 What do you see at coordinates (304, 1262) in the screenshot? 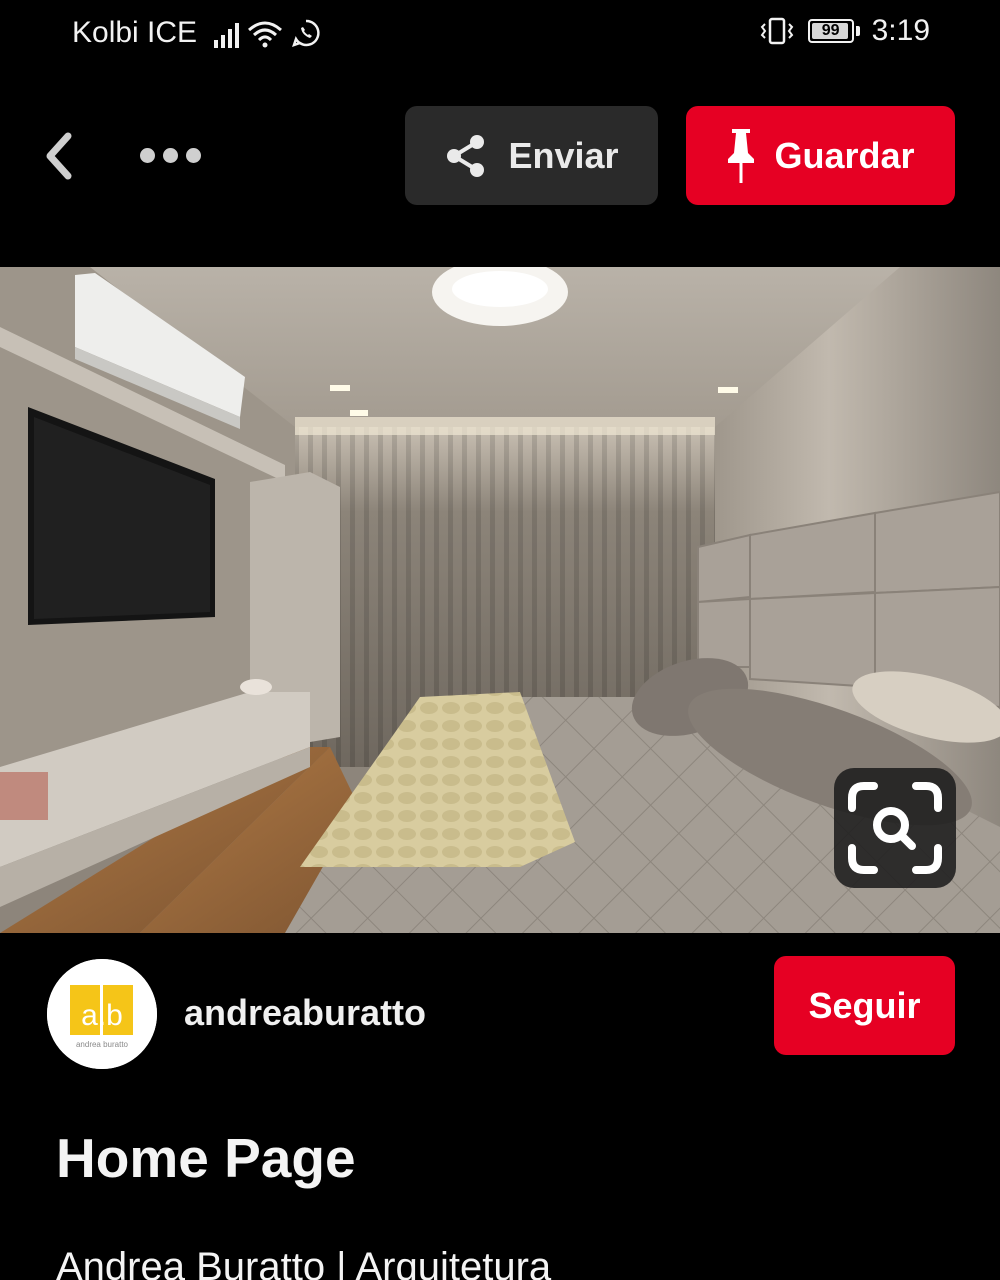
I see `pin-description: Andrea Buratto | Arquitetura` at bounding box center [304, 1262].